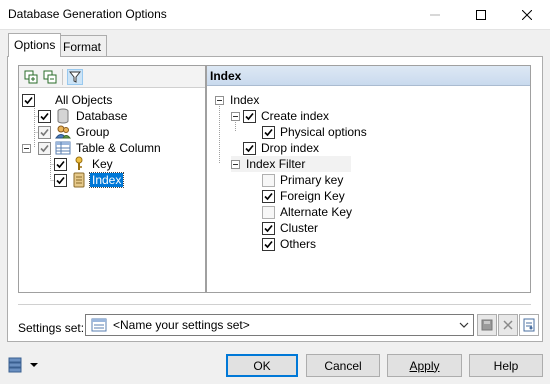 This screenshot has height=384, width=550. Describe the element at coordinates (60, 164) in the screenshot. I see `key-checkbox` at that location.